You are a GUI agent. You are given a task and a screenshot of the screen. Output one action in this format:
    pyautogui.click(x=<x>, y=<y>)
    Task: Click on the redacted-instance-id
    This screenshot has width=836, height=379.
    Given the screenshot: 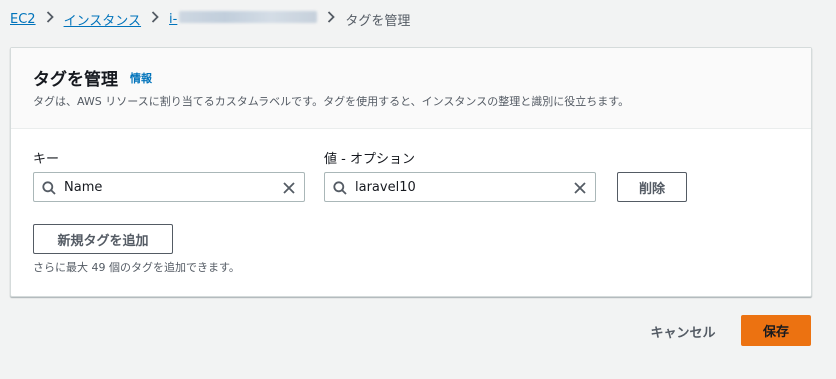 What is the action you would take?
    pyautogui.click(x=248, y=17)
    